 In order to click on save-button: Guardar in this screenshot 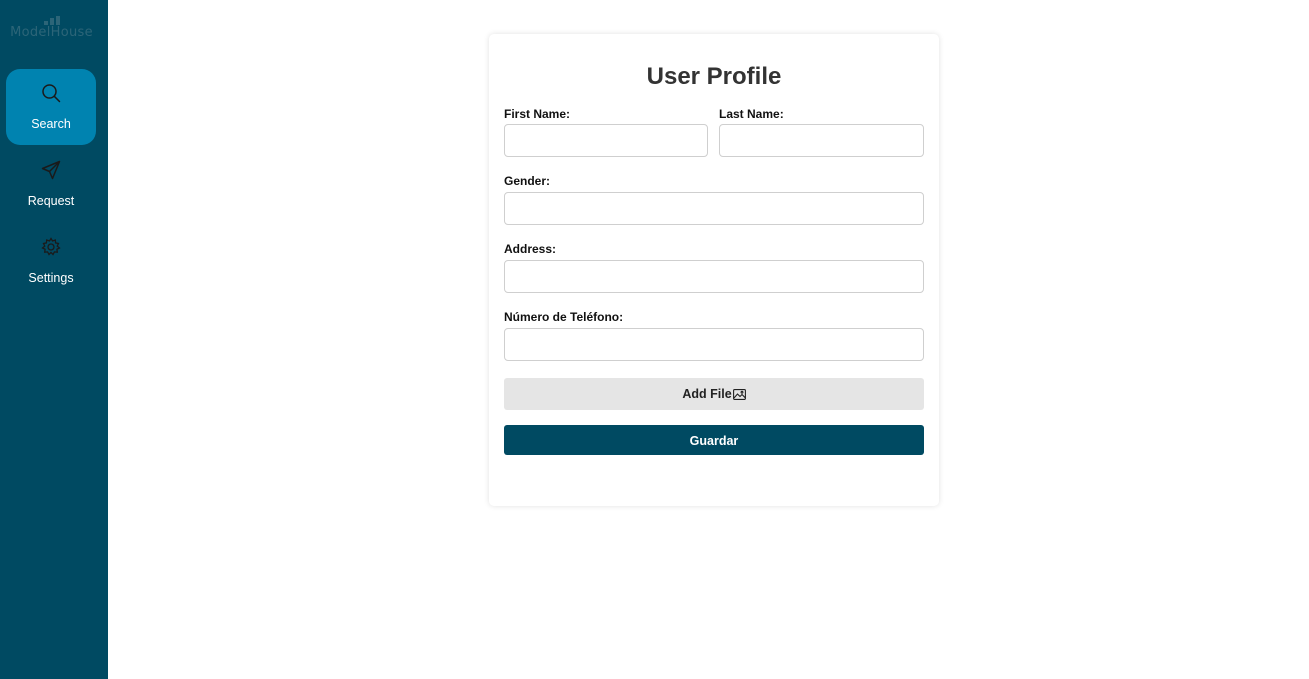, I will do `click(714, 440)`.